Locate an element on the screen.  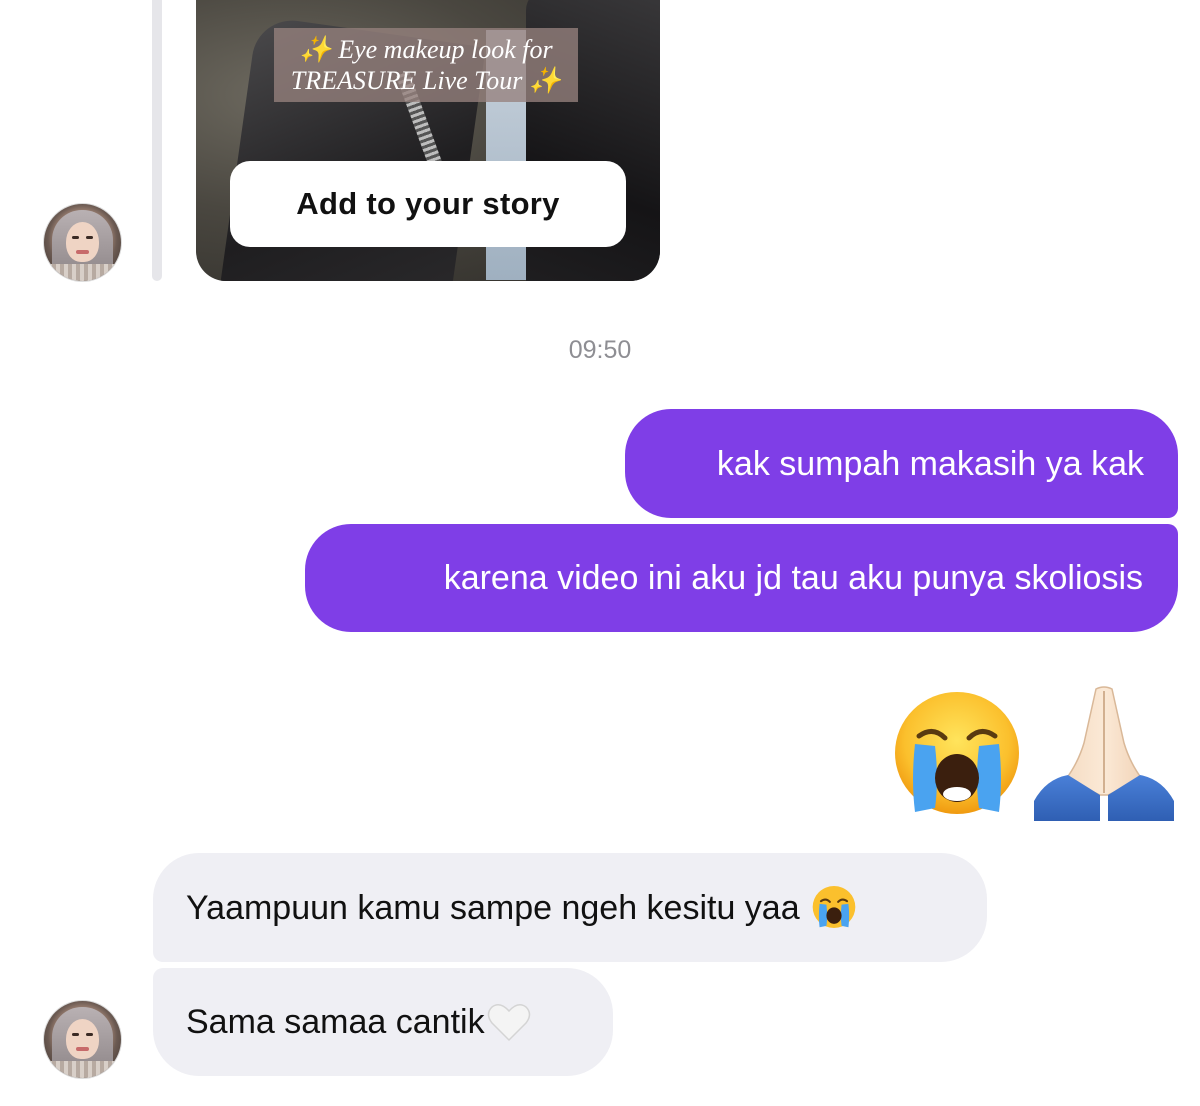
incoming-message-bubble: Sama samaa cantik is located at coordinates (383, 1022).